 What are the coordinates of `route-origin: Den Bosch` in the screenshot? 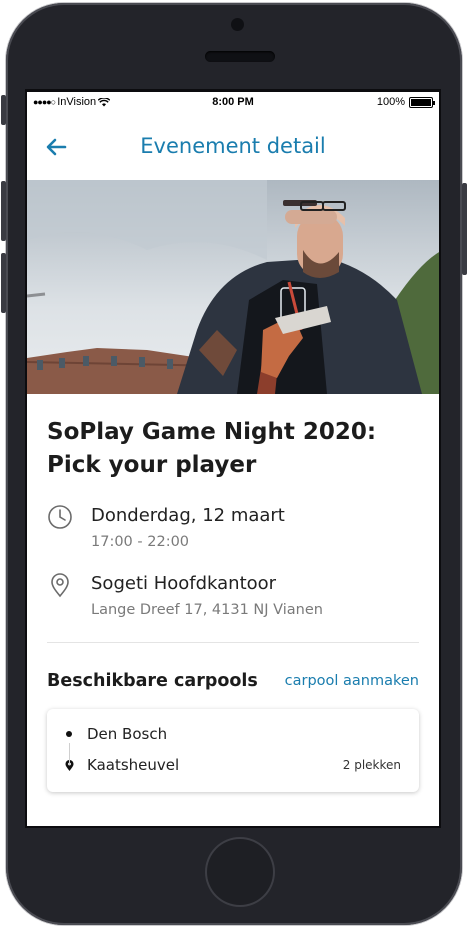 It's located at (127, 734).